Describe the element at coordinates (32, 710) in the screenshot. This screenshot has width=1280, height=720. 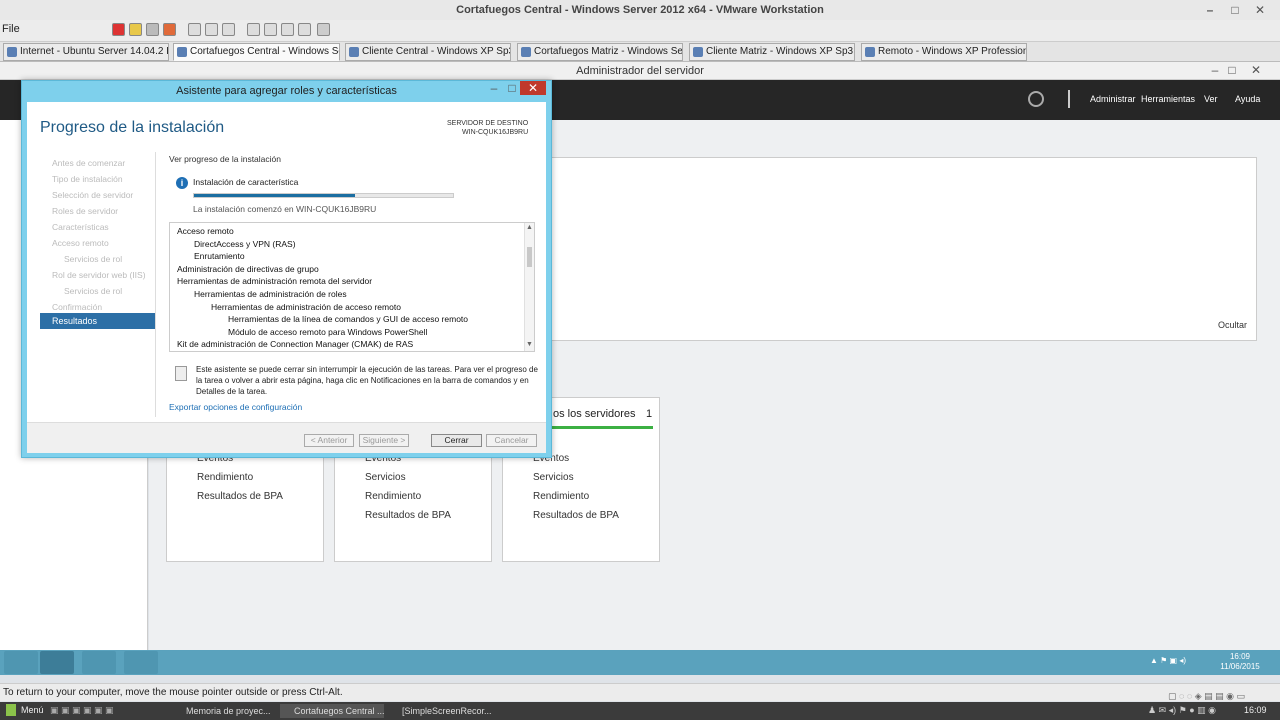
I see `host-menu-button: Menú` at that location.